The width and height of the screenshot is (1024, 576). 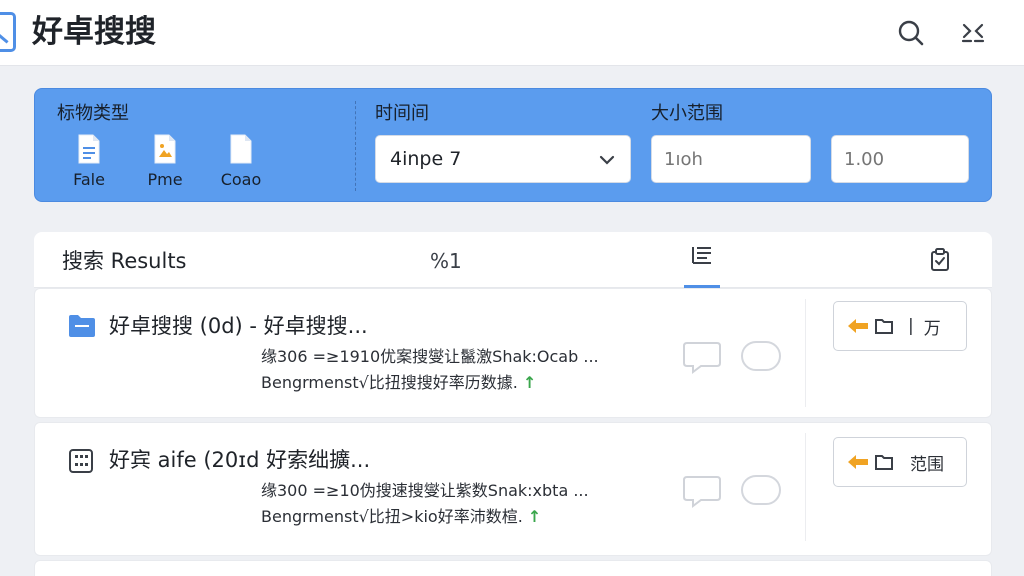 What do you see at coordinates (927, 464) in the screenshot?
I see `action-label: 范围` at bounding box center [927, 464].